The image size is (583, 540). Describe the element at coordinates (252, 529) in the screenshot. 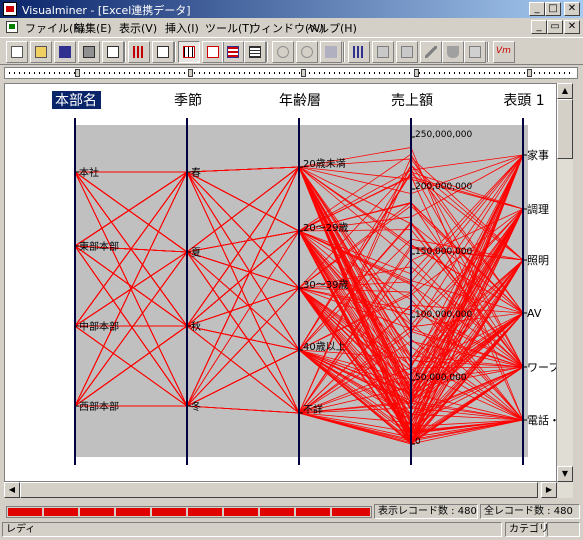

I see `ready-status: レディ` at that location.